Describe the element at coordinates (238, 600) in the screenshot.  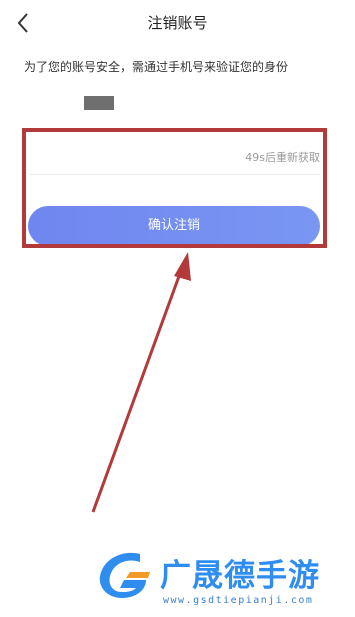
I see `watermark-url: www.gsdtiepianji.com` at that location.